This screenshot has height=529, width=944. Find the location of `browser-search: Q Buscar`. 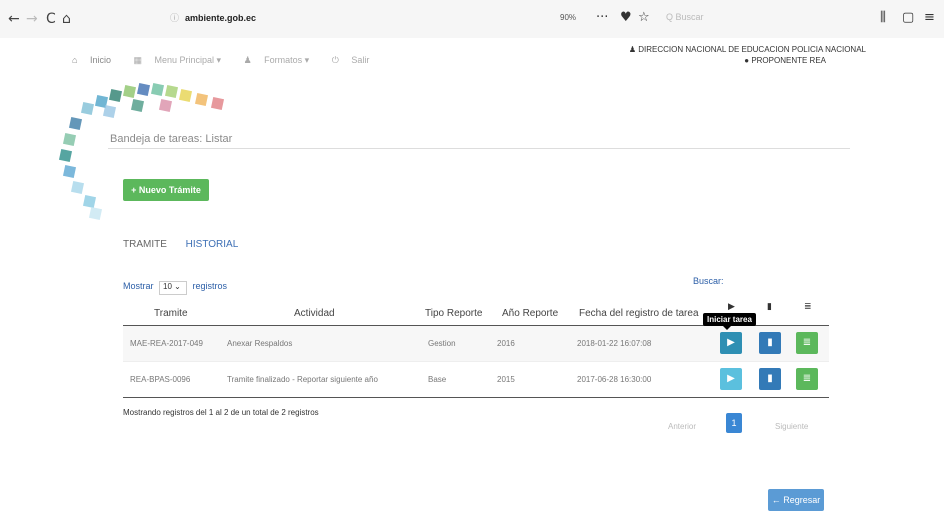

browser-search: Q Buscar is located at coordinates (685, 17).